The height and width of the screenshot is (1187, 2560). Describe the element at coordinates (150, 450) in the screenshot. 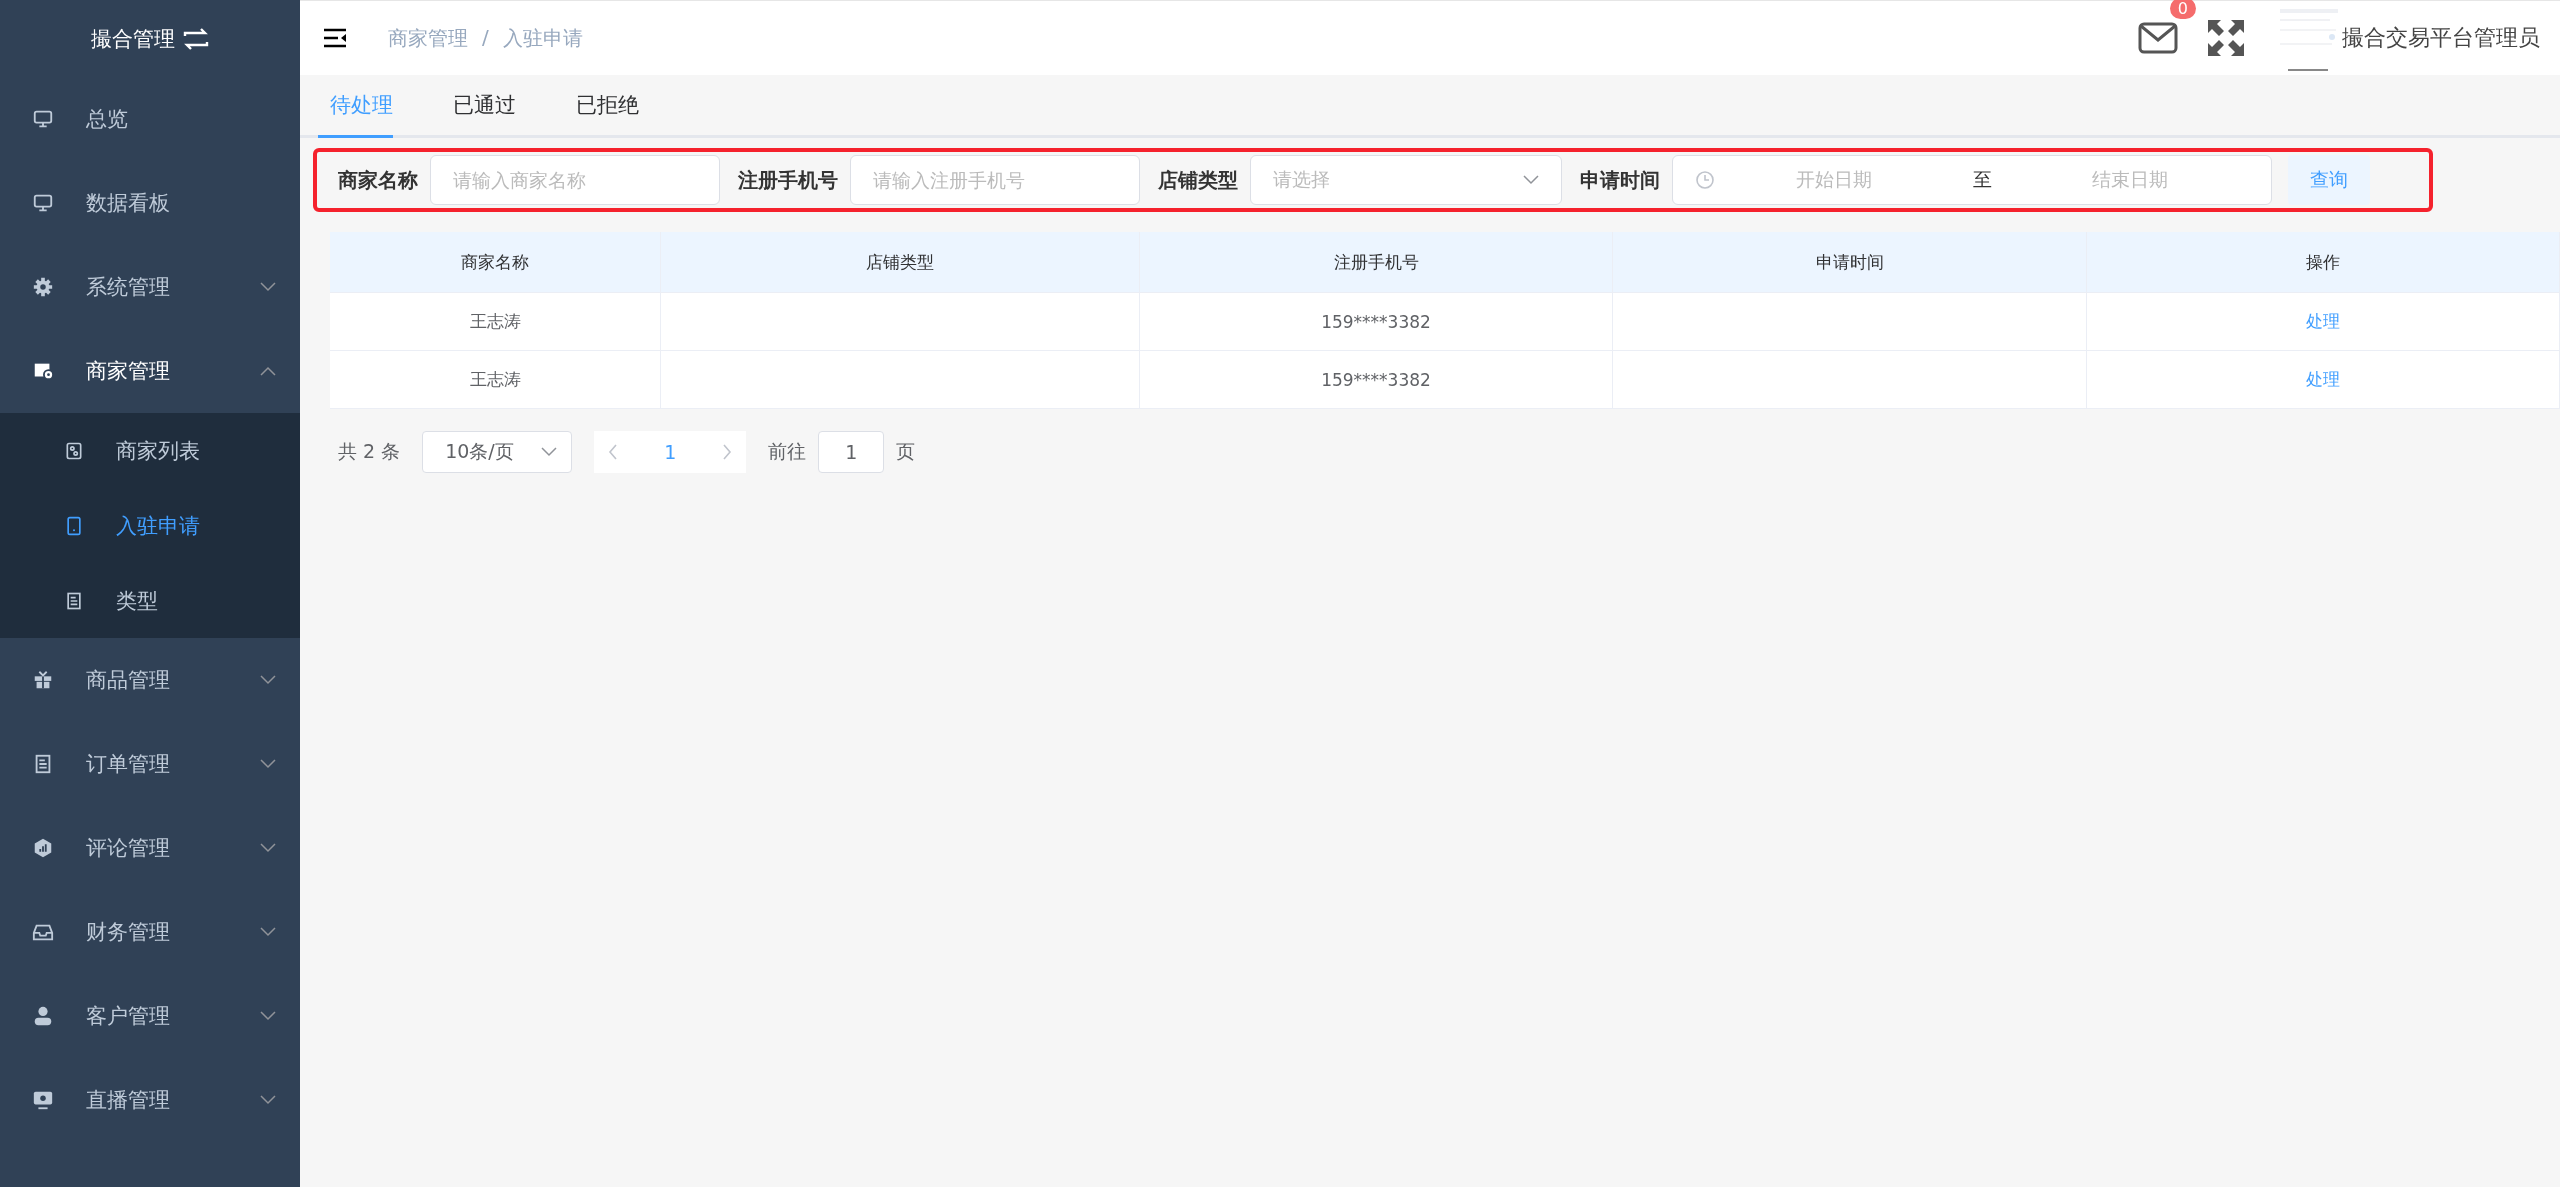

I see `sidebar-subitem: 商家列表` at that location.